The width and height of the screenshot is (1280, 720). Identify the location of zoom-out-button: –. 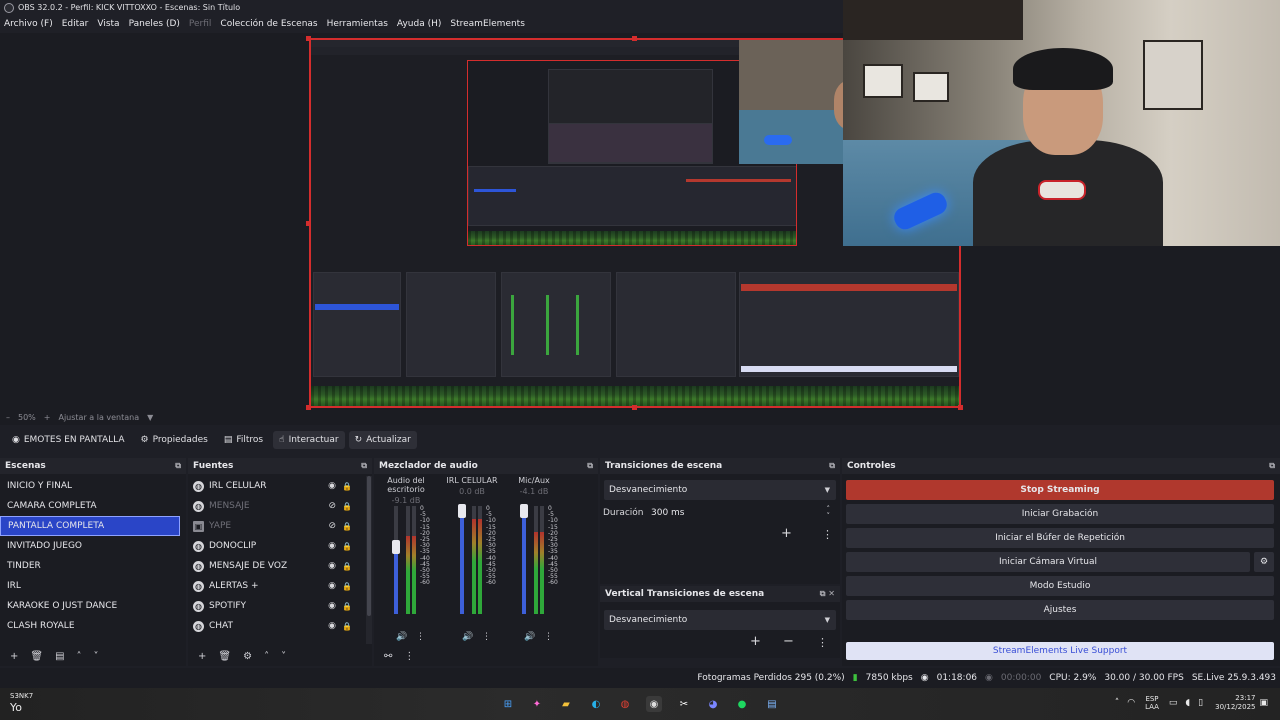
(8, 417).